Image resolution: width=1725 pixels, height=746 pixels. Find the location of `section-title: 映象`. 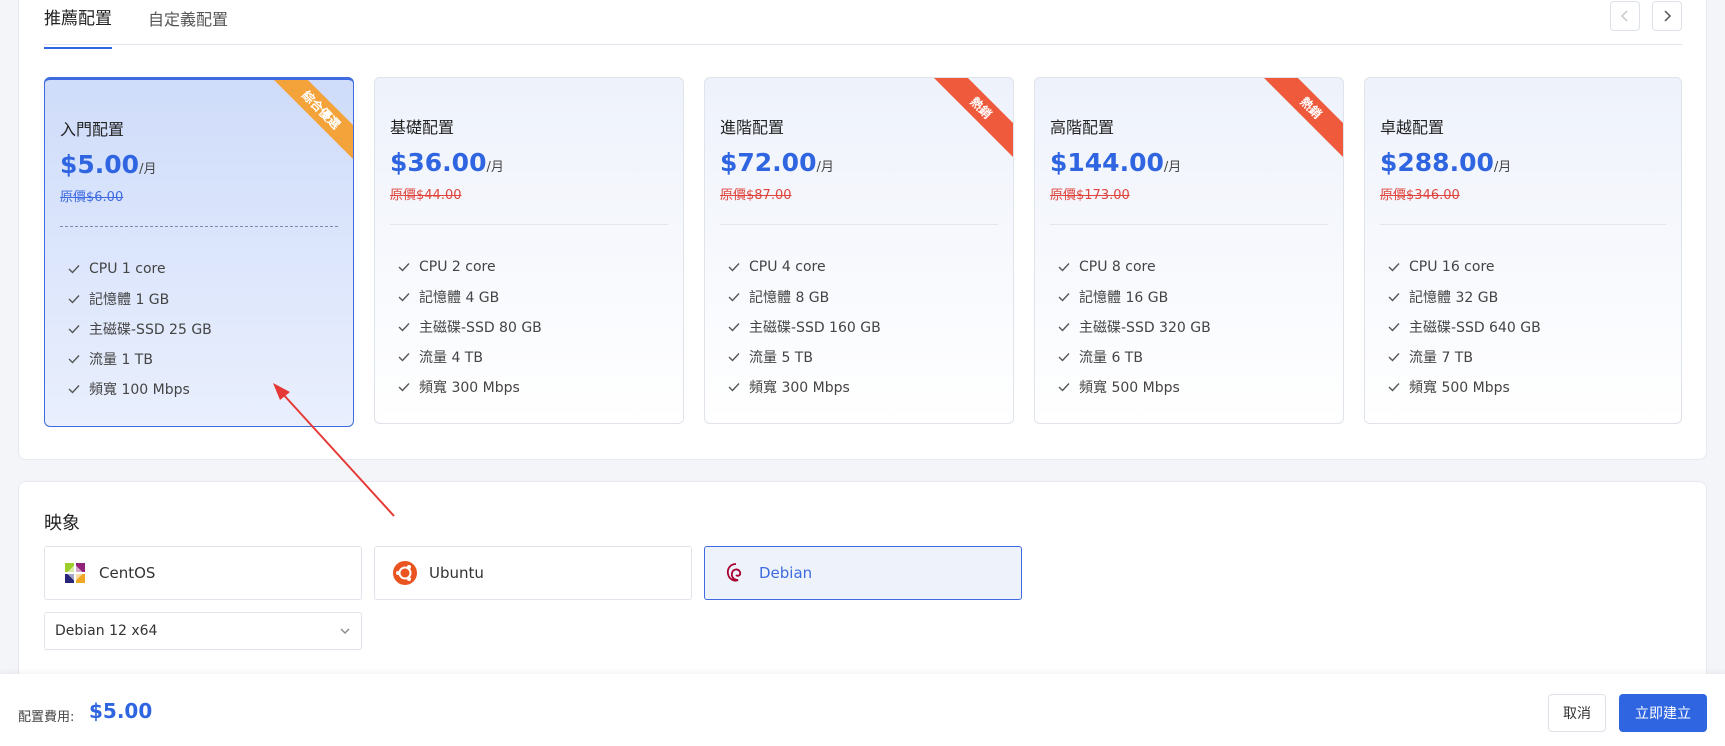

section-title: 映象 is located at coordinates (62, 523).